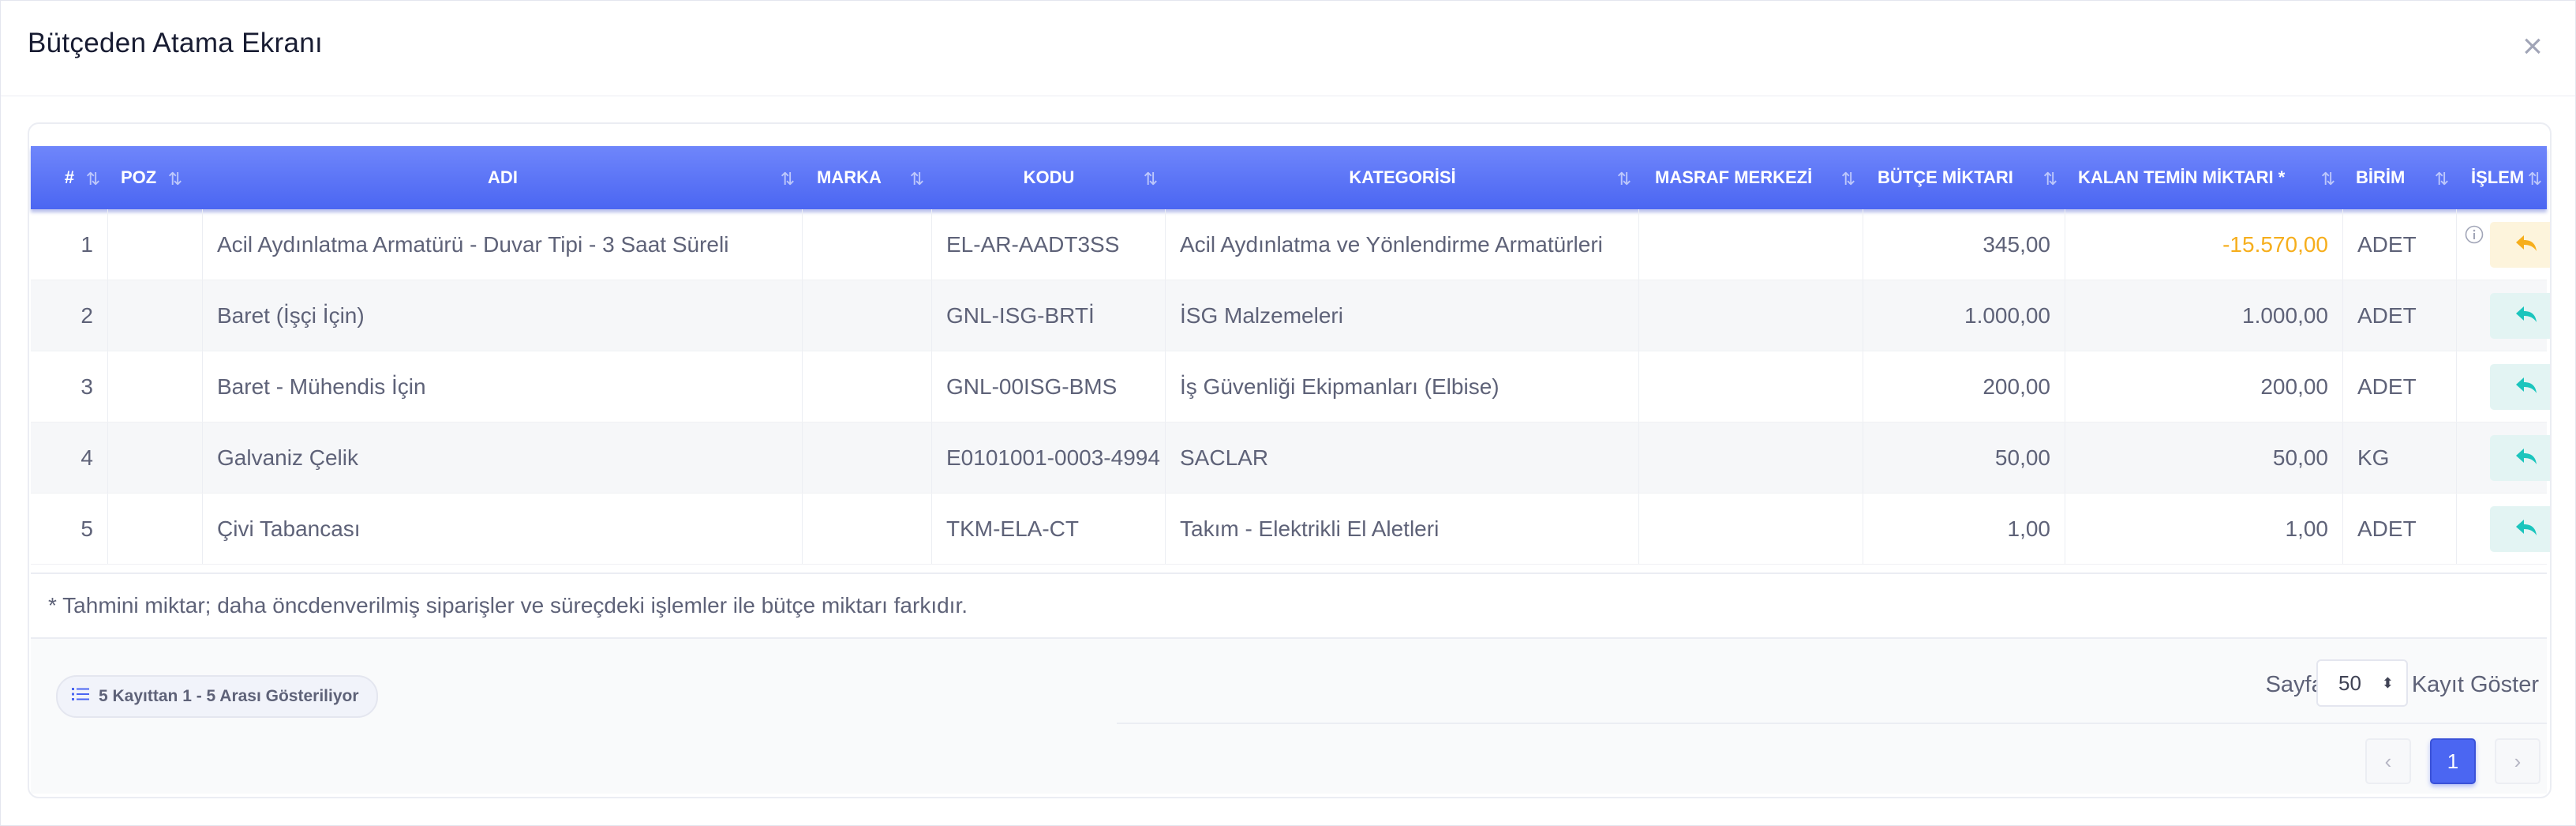  I want to click on column-header-label: MASRAF MERKEZİ, so click(1734, 177).